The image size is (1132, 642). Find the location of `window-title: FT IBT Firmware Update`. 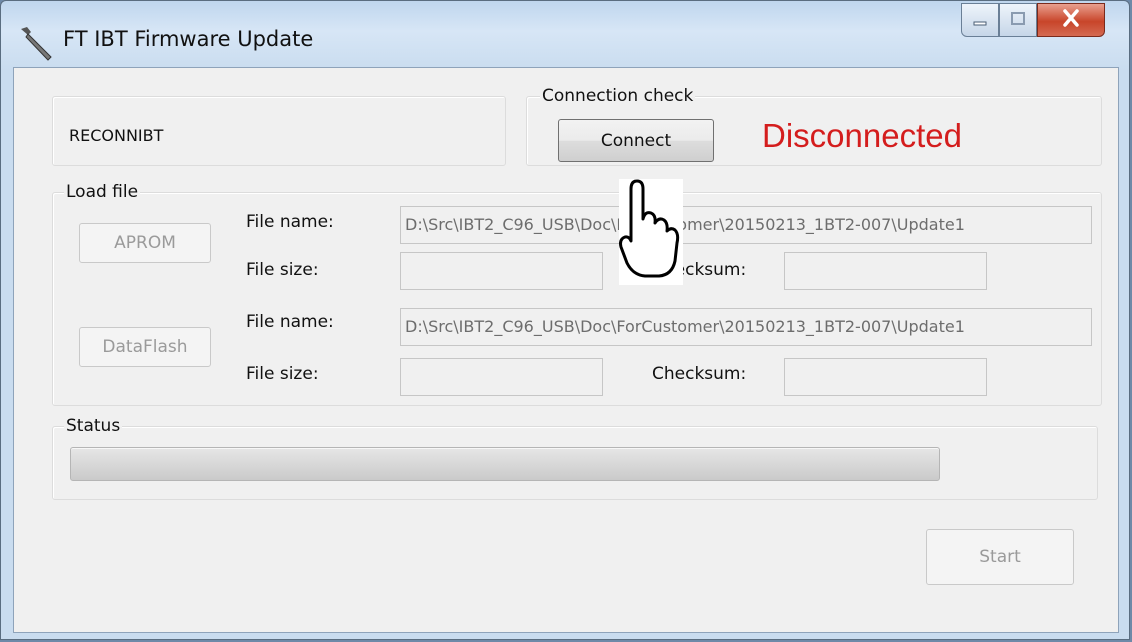

window-title: FT IBT Firmware Update is located at coordinates (188, 39).